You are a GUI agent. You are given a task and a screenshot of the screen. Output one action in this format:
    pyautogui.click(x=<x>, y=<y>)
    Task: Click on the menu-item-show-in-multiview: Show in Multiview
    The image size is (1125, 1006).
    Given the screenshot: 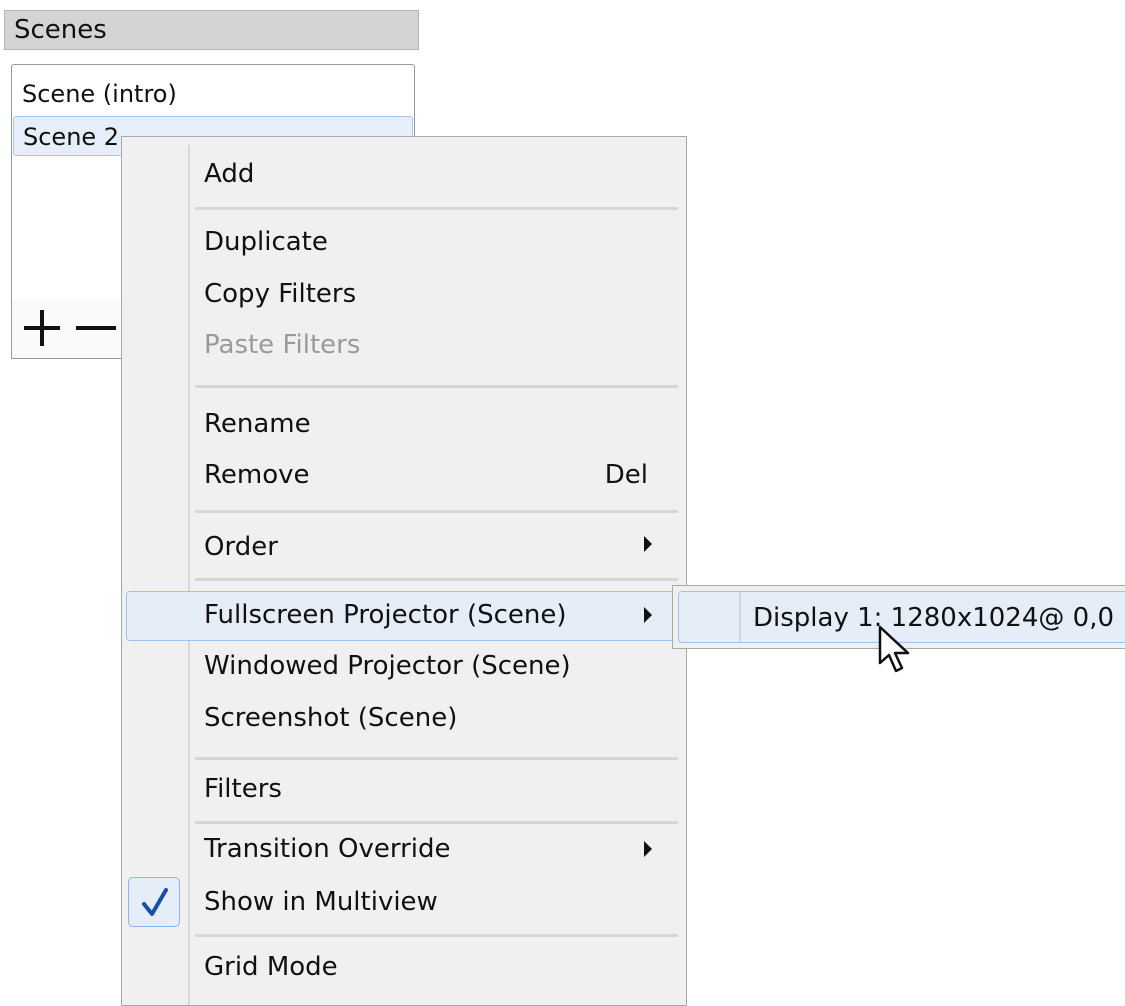 What is the action you would take?
    pyautogui.click(x=426, y=902)
    